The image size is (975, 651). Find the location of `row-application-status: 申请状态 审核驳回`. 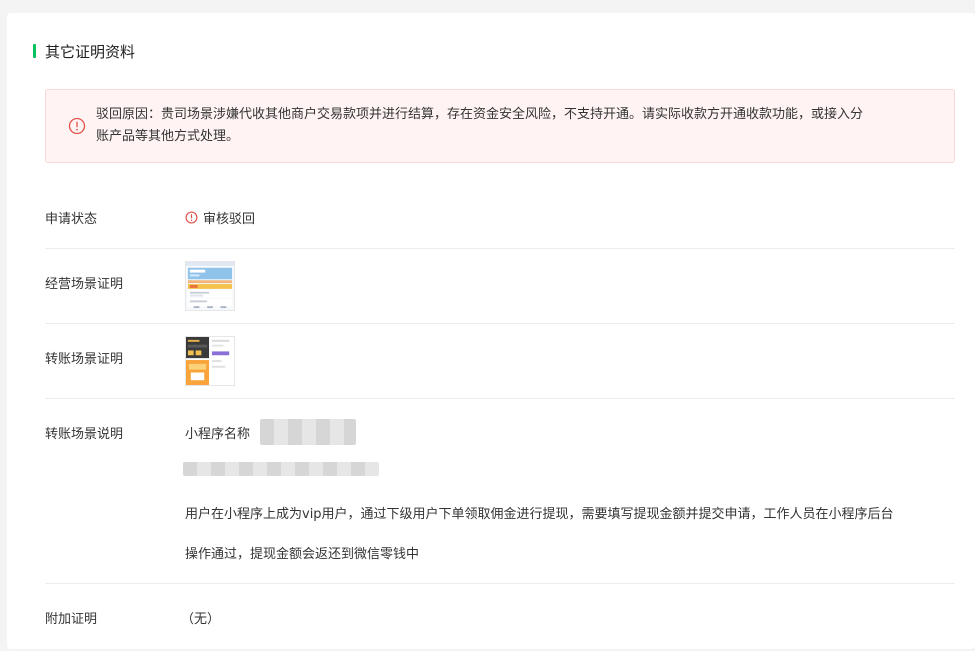

row-application-status: 申请状态 审核驳回 is located at coordinates (500, 218).